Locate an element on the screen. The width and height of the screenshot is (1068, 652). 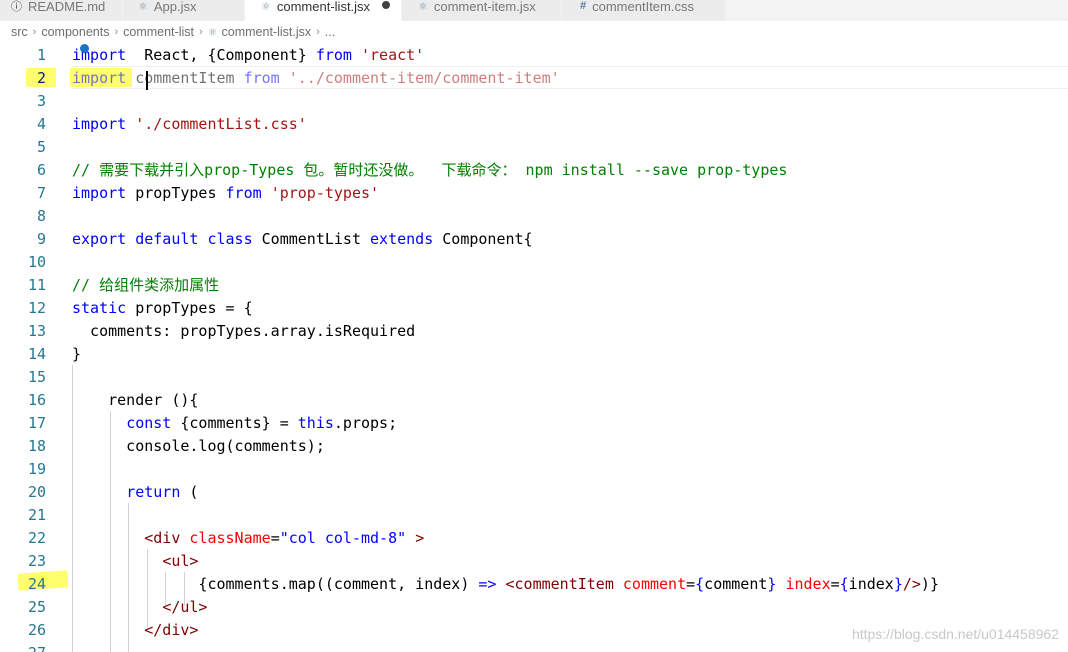
code-token: Component{ is located at coordinates (483, 239).